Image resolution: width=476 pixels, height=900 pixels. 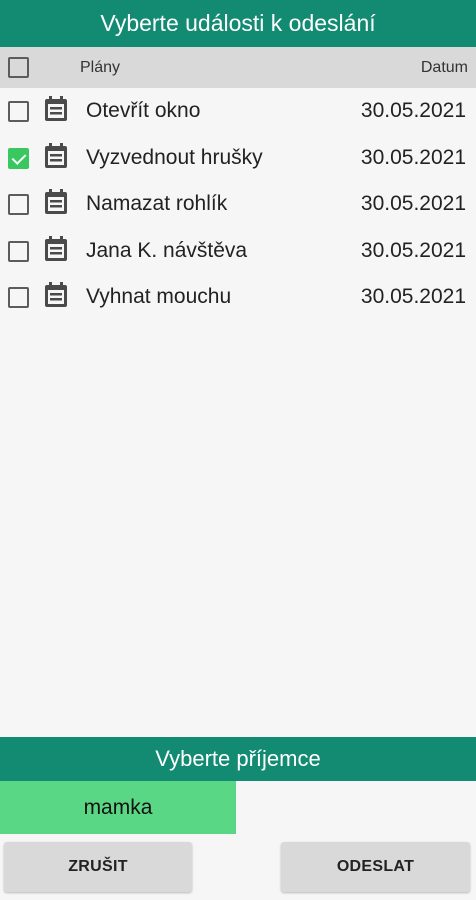 What do you see at coordinates (98, 867) in the screenshot?
I see `cancel-button: ZRUŠIT` at bounding box center [98, 867].